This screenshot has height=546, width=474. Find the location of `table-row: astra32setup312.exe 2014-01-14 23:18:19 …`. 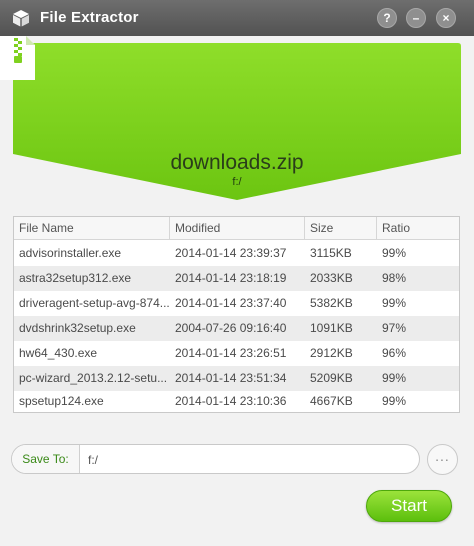

table-row: astra32setup312.exe 2014-01-14 23:18:19 … is located at coordinates (236, 278).